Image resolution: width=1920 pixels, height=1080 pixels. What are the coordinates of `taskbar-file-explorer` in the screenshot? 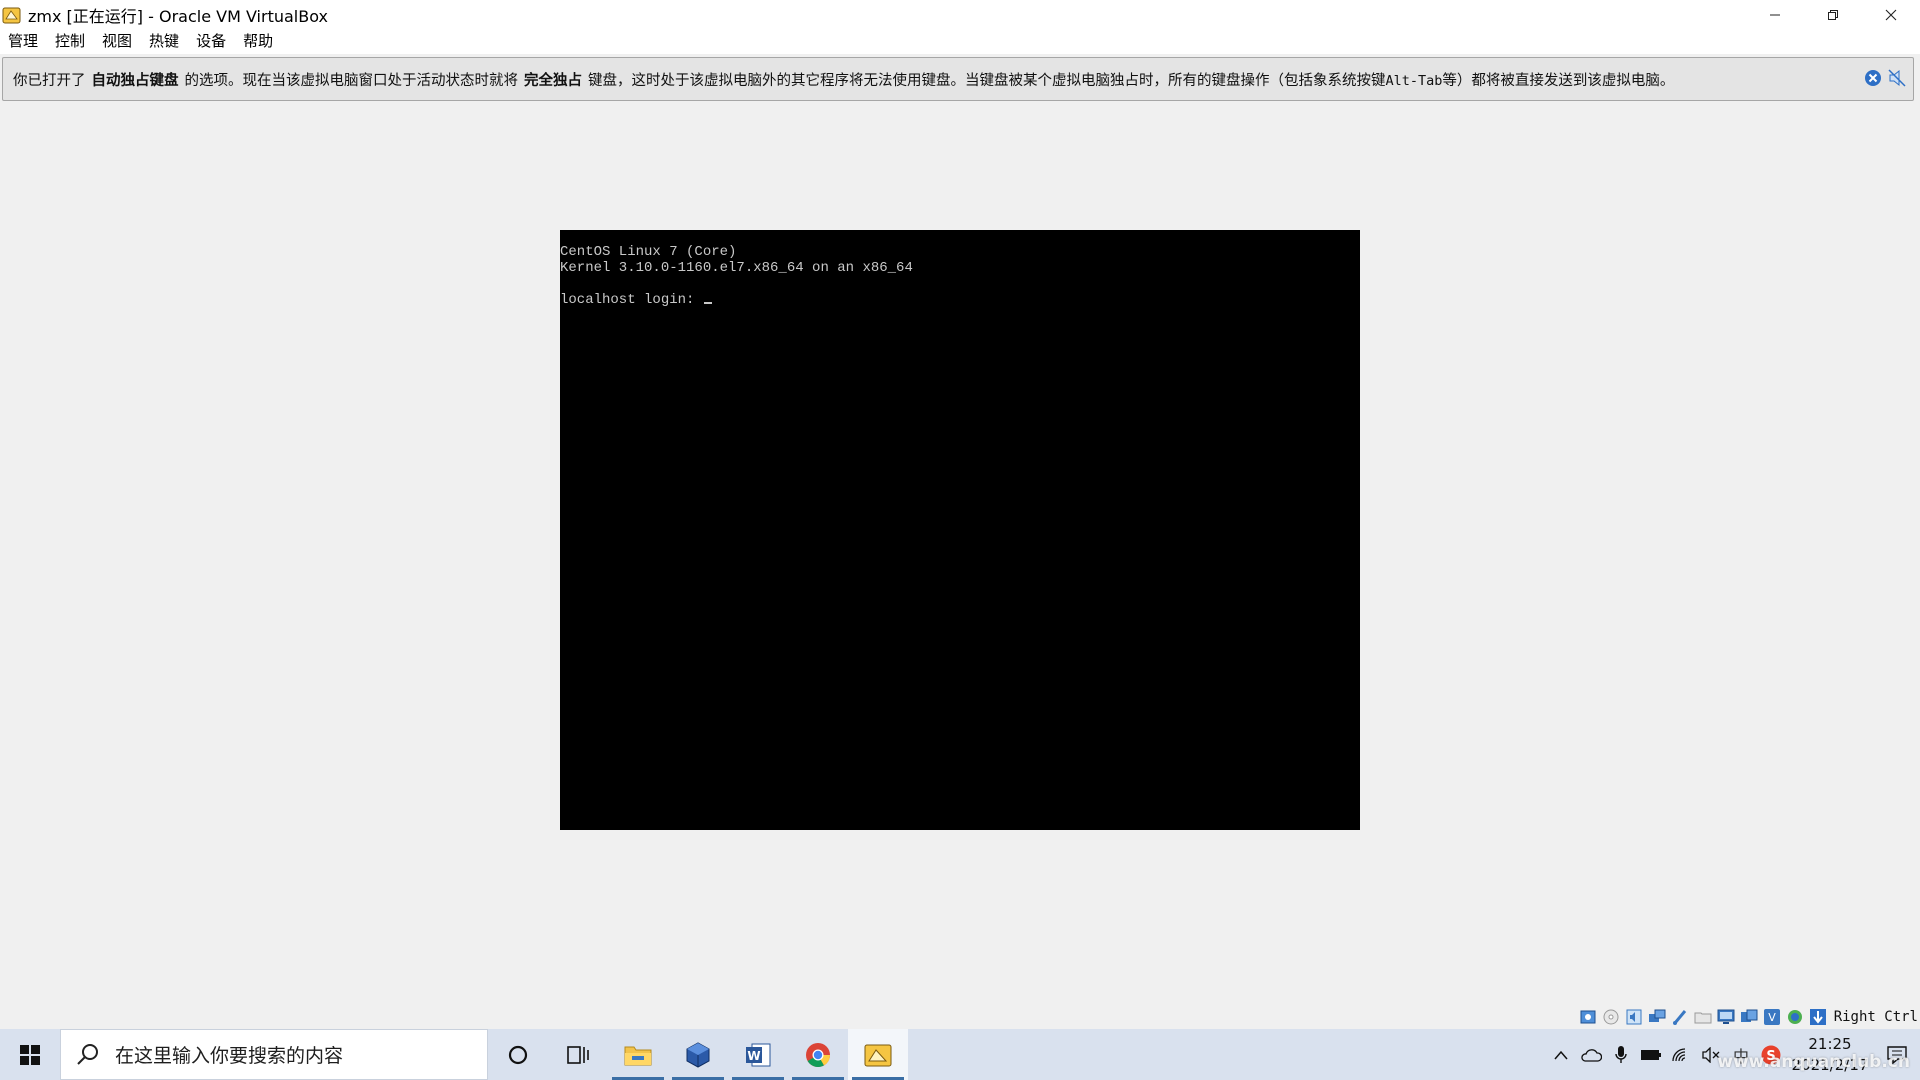 It's located at (638, 1054).